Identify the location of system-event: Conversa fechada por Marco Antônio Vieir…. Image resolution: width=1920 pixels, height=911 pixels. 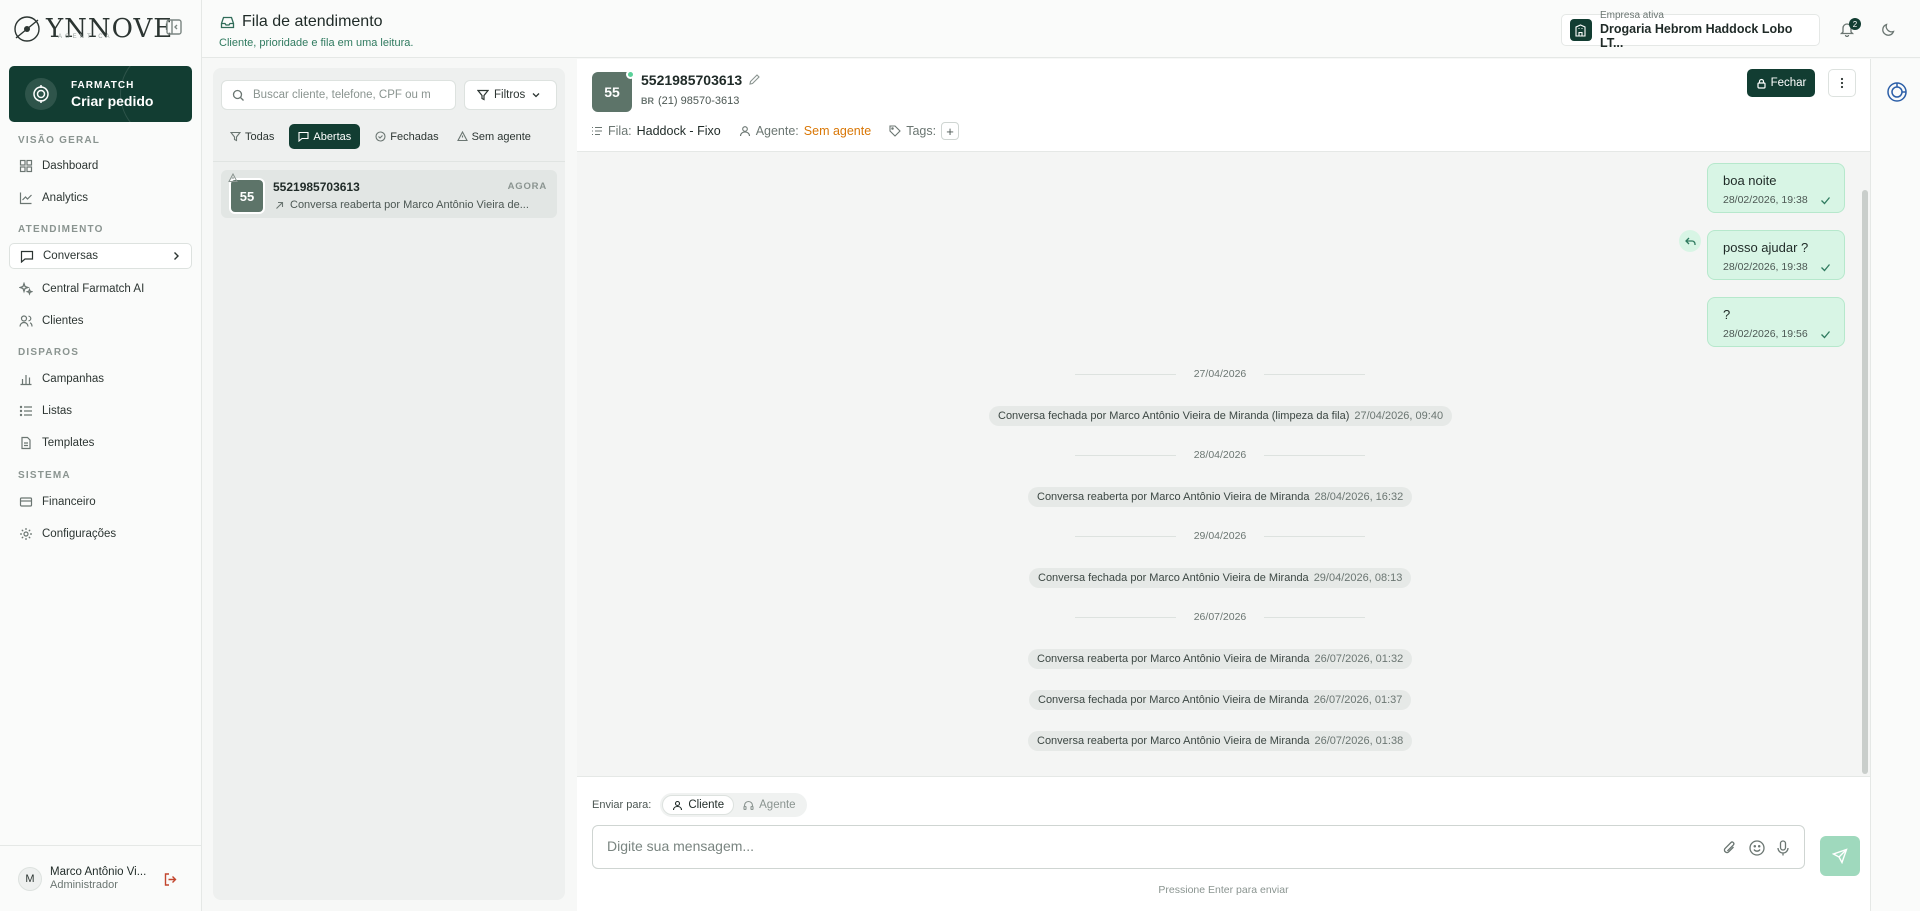
(1221, 416).